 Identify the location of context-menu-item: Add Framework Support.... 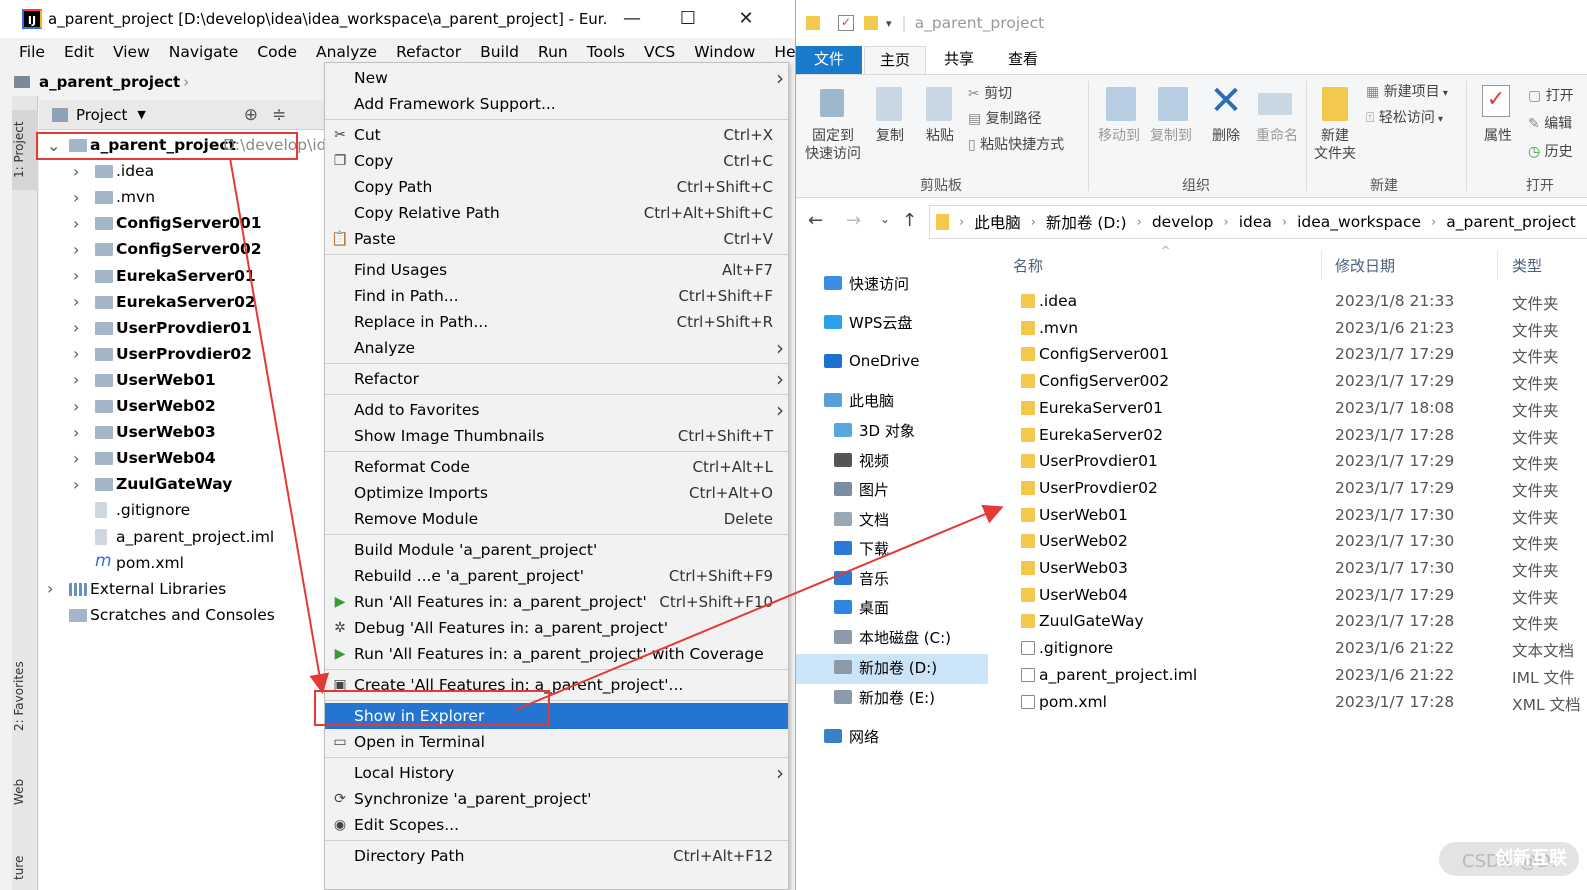
(556, 104).